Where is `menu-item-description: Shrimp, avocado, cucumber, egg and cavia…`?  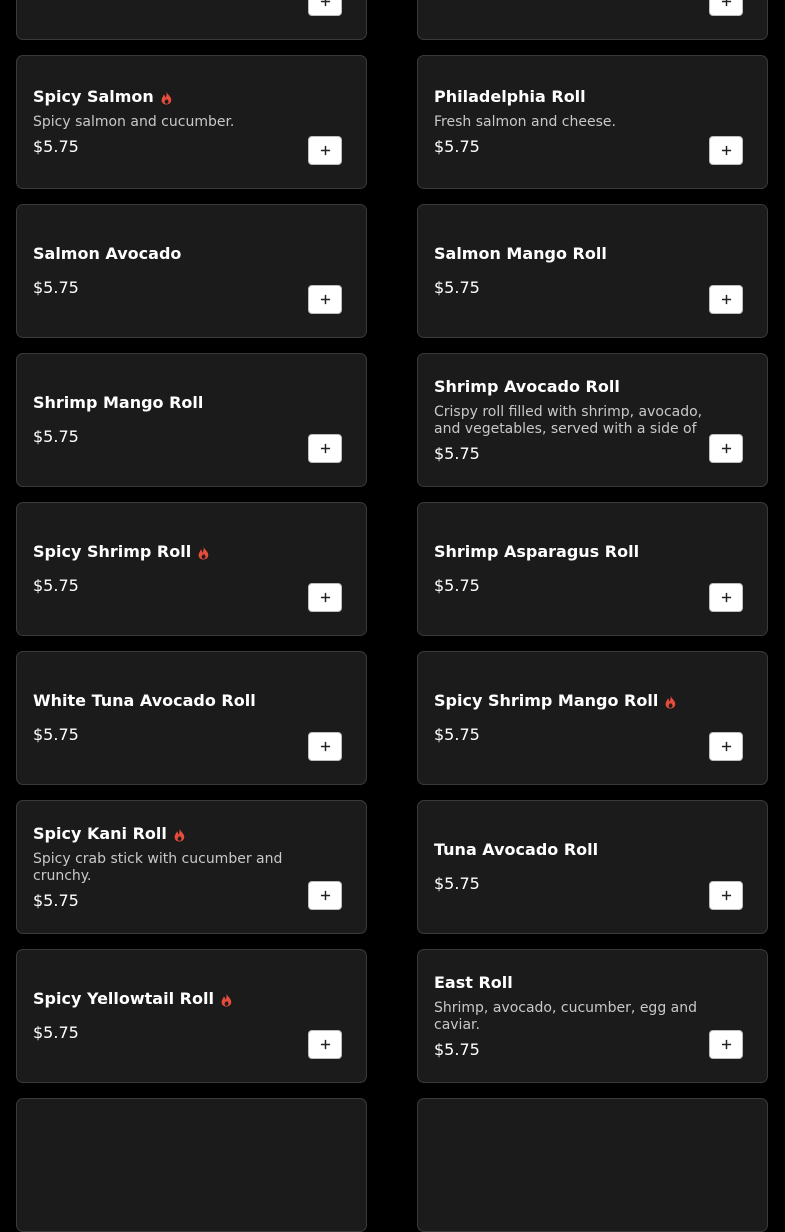
menu-item-description: Shrimp, avocado, cucumber, egg and cavia… is located at coordinates (565, 1016).